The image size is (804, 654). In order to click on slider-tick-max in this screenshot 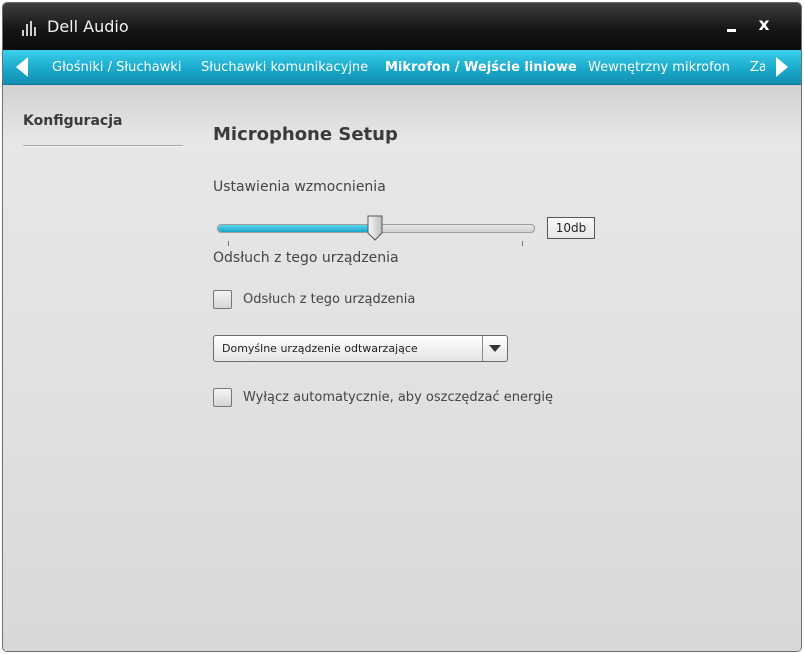, I will do `click(522, 243)`.